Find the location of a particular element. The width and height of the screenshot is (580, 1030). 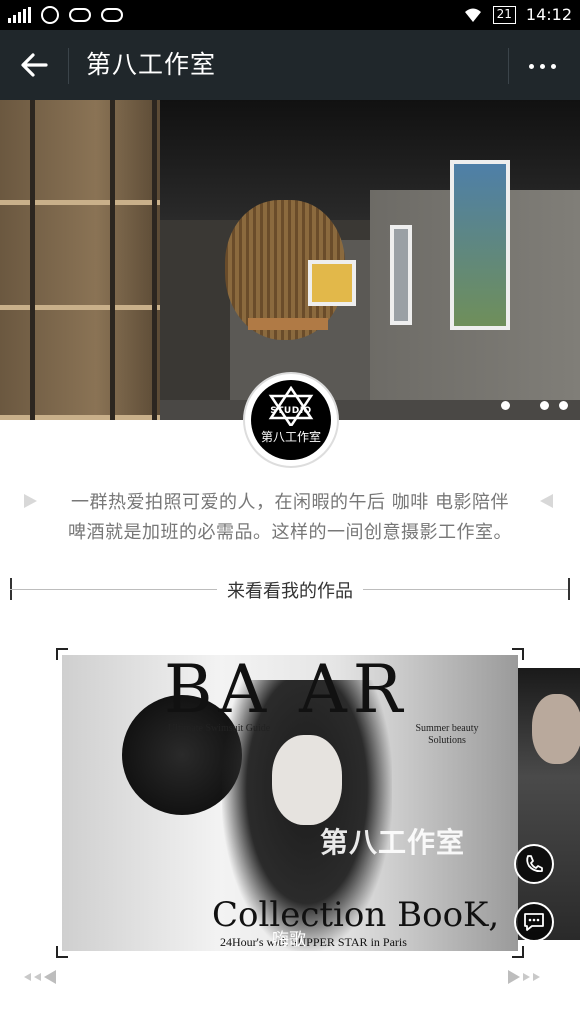

hero-shelf is located at coordinates (80, 260).